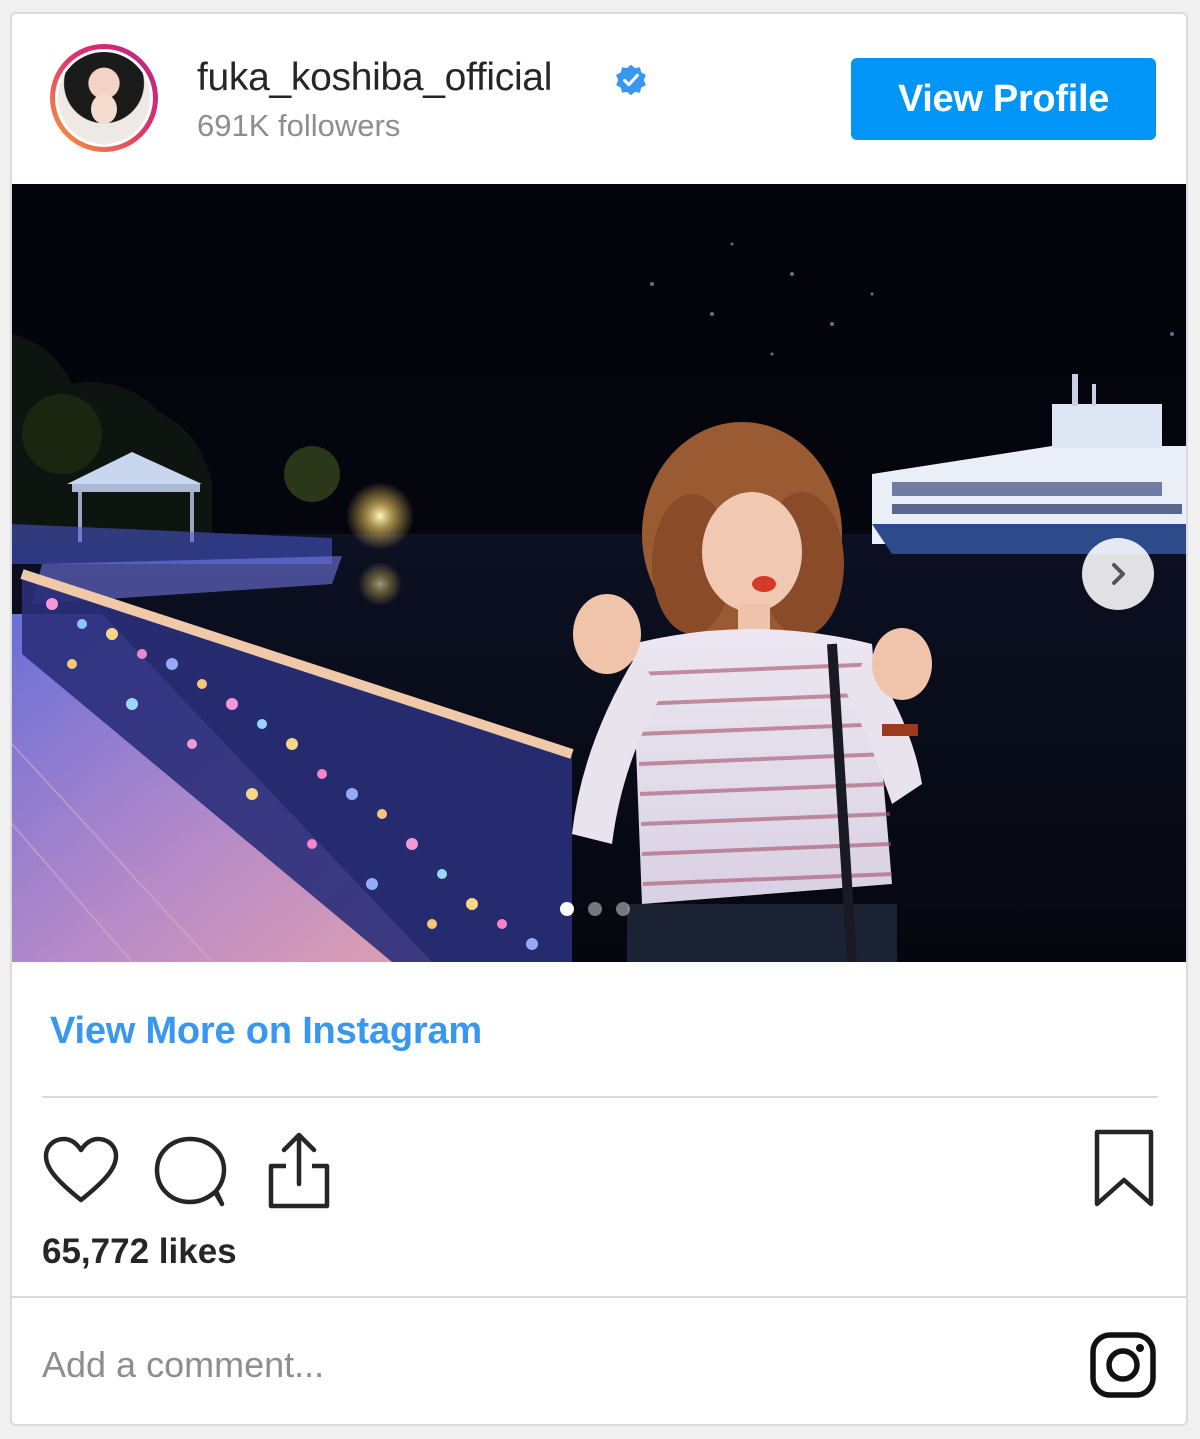  I want to click on action-bar, so click(599, 1167).